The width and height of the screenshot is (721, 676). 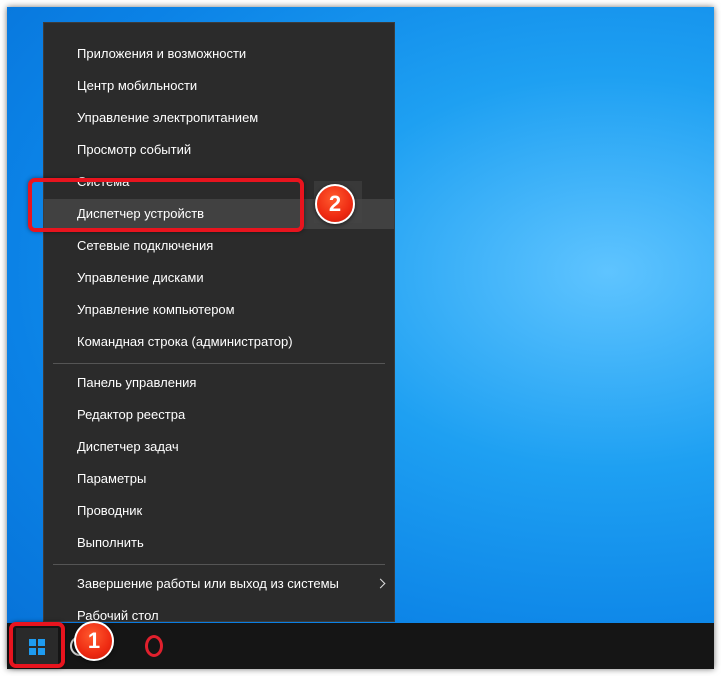 I want to click on chevron-right-icon, so click(x=380, y=583).